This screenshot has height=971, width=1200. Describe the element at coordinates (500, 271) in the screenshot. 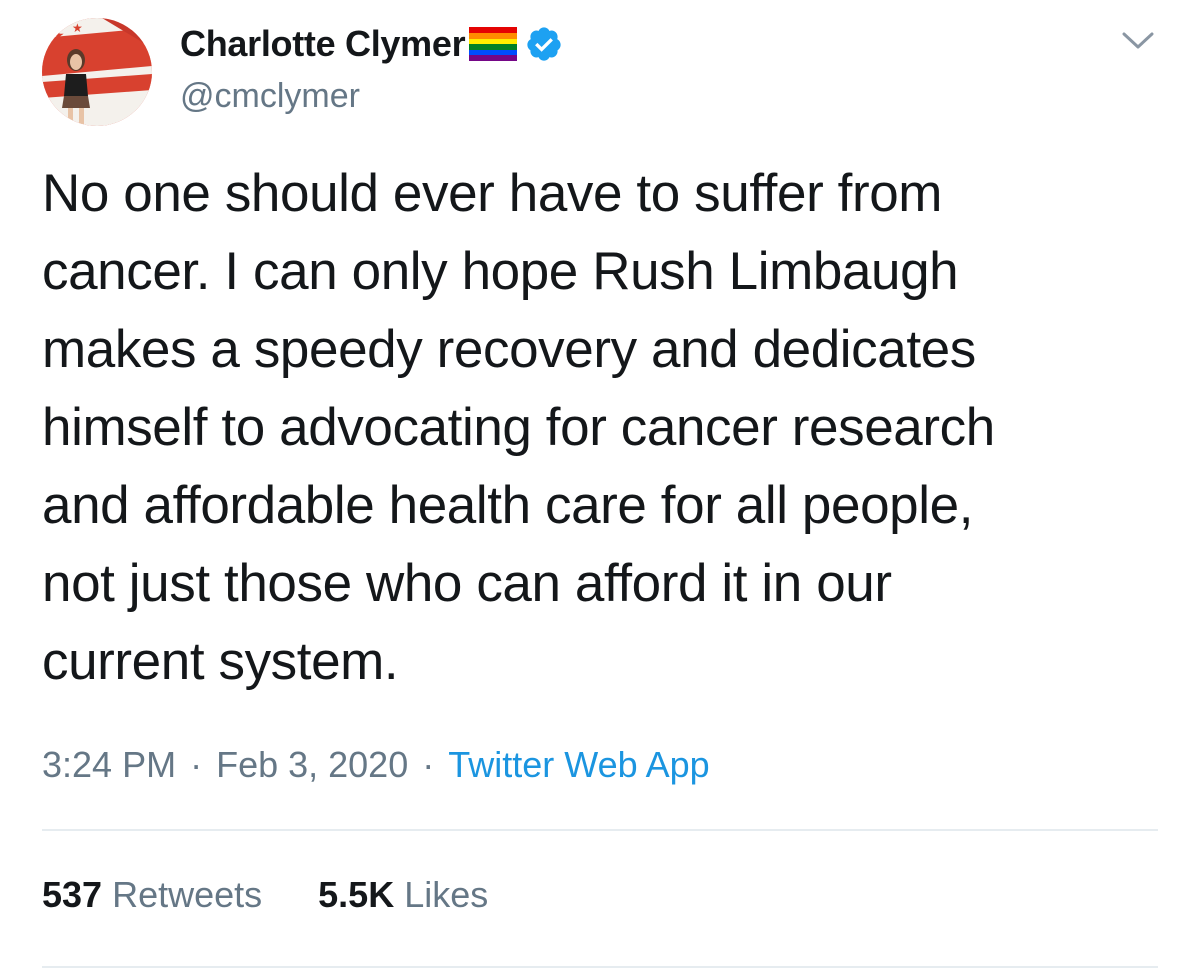

I see `tweet-text-line: cancer. I can only hope Rush Limbaugh` at that location.